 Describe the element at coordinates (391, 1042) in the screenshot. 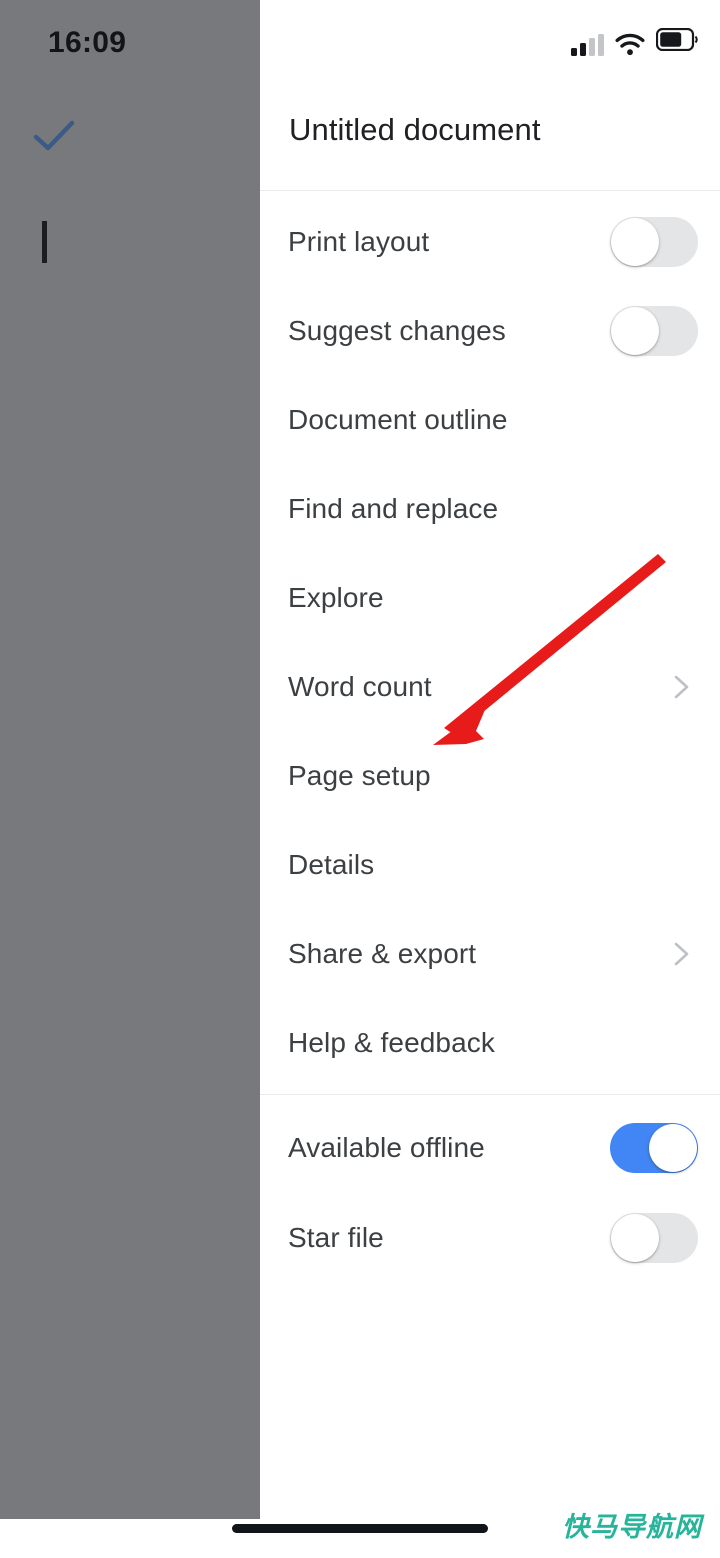

I see `menu-item-label: Help & feedback` at that location.